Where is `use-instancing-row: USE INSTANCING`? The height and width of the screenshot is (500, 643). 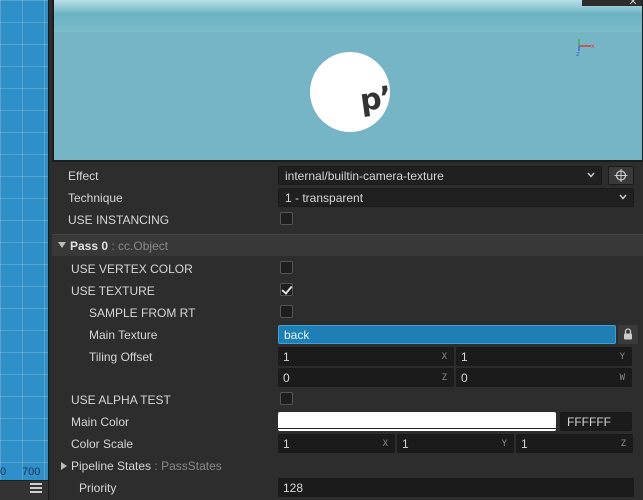 use-instancing-row: USE INSTANCING is located at coordinates (347, 220).